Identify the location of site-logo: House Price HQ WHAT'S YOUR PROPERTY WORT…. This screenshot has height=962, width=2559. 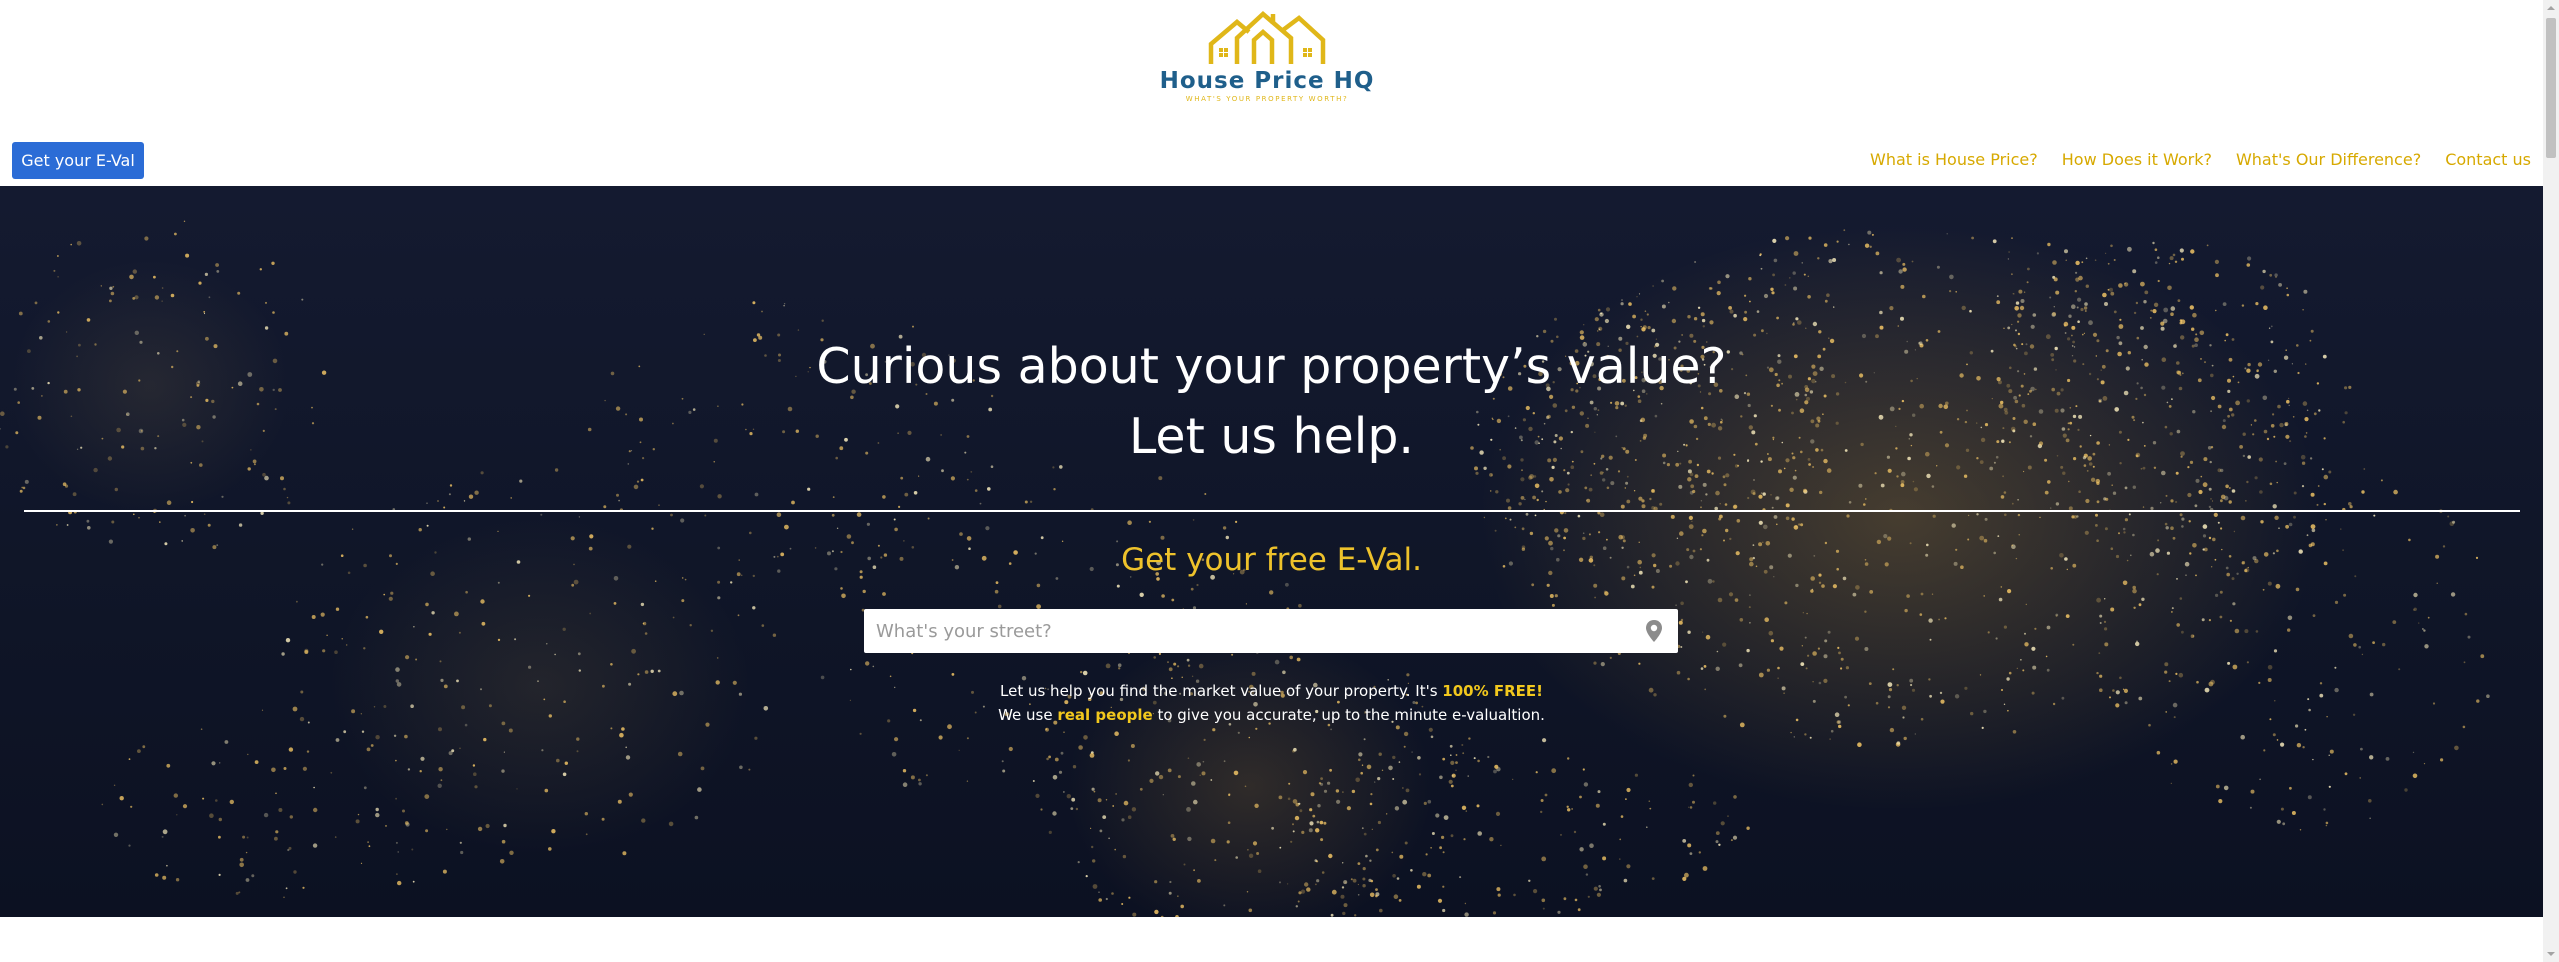
(1266, 62).